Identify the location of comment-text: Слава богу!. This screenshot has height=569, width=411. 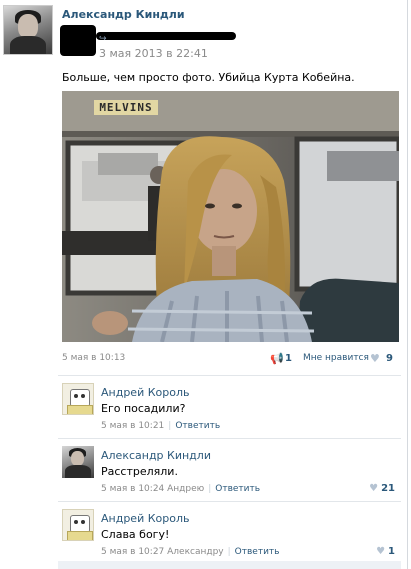
(135, 534).